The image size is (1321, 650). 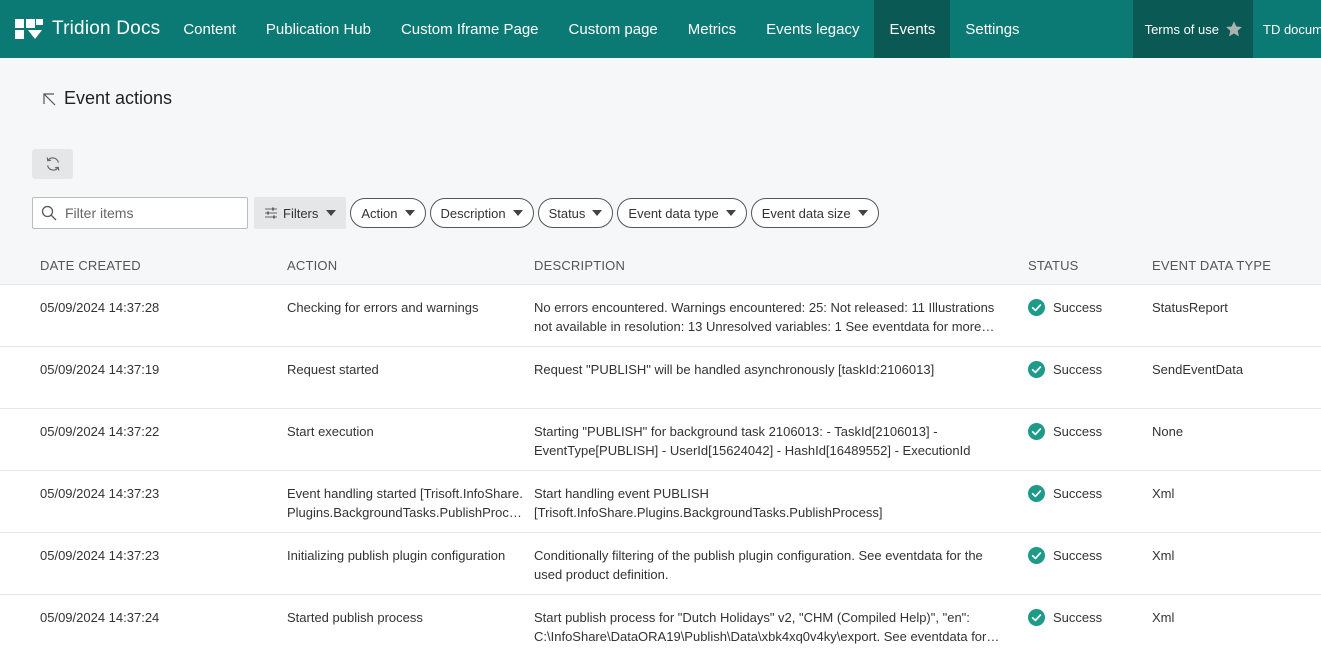 What do you see at coordinates (1168, 431) in the screenshot?
I see `cell-event-data-type: None` at bounding box center [1168, 431].